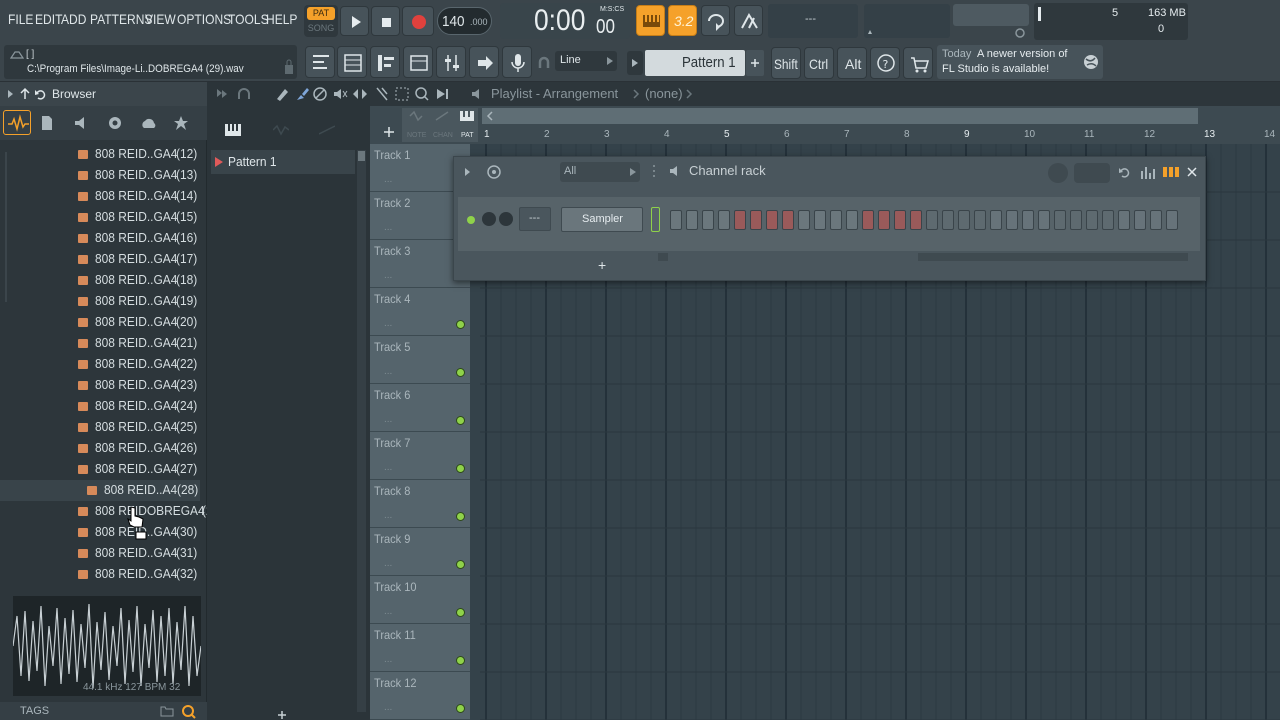 The image size is (1280, 720). Describe the element at coordinates (918, 63) in the screenshot. I see `shop-button` at that location.